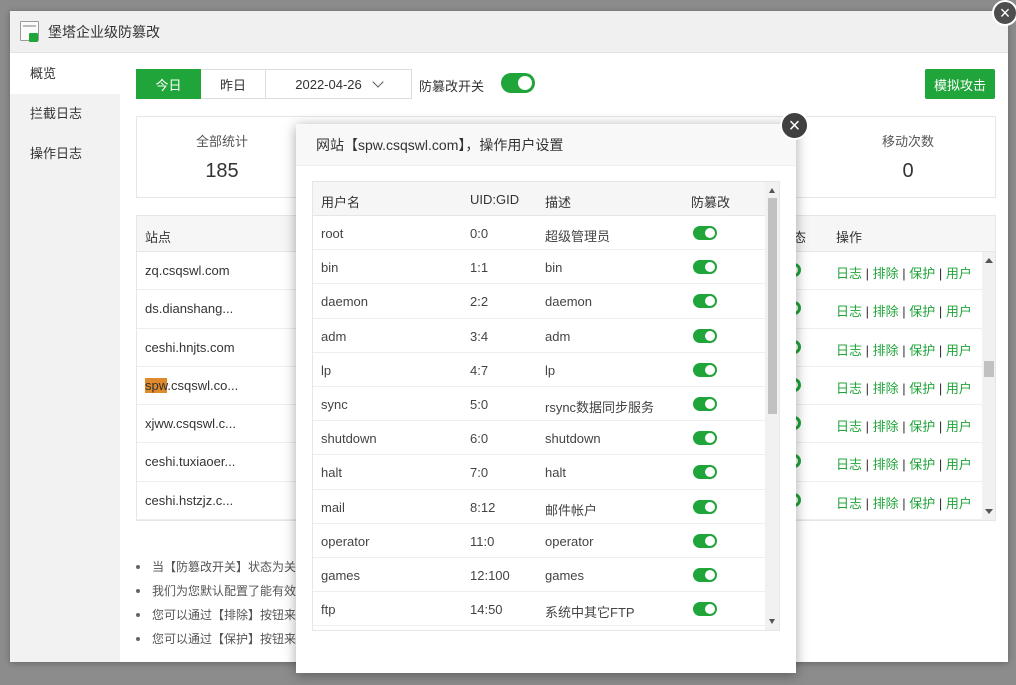 The width and height of the screenshot is (1016, 685). Describe the element at coordinates (65, 114) in the screenshot. I see `sidebar-item-intercept-log: 拦截日志` at that location.